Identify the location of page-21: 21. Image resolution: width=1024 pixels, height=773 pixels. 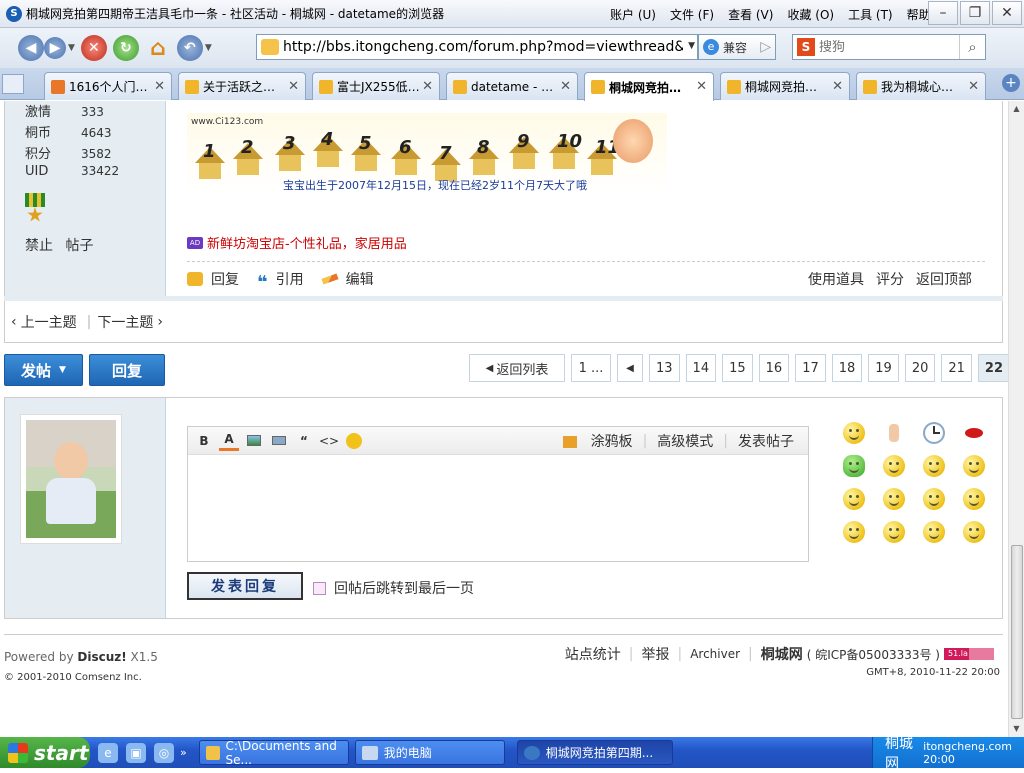
(956, 368).